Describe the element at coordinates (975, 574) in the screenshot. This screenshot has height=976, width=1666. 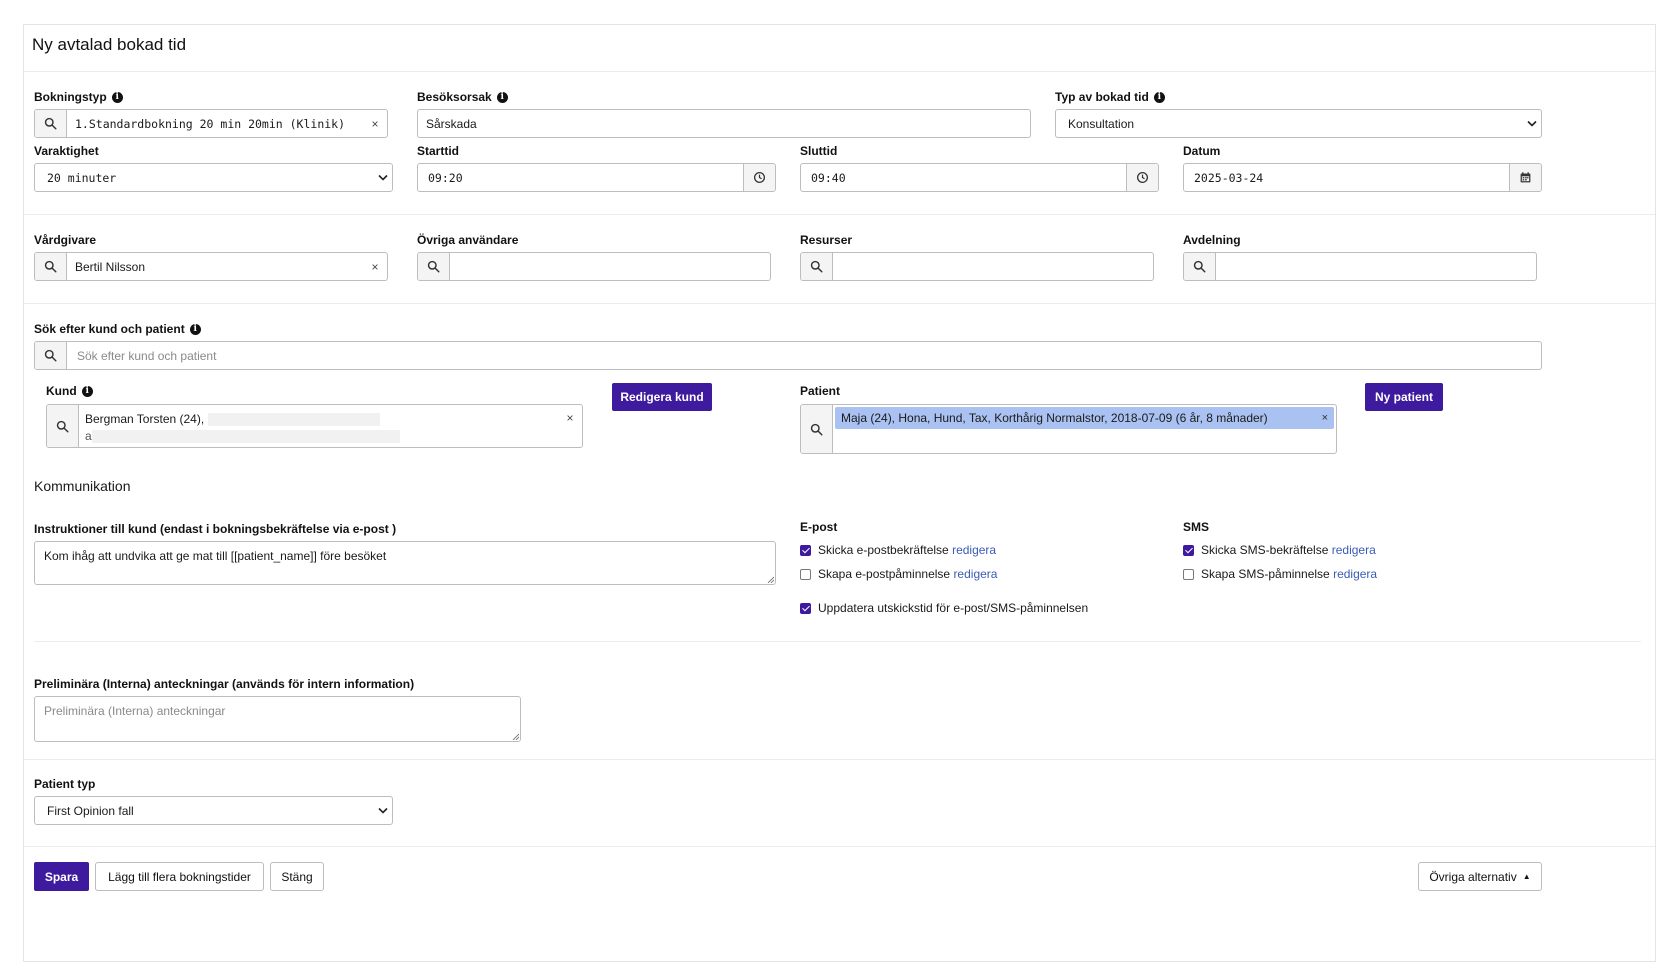
I see `edit-email-reminder-link: redigera` at that location.